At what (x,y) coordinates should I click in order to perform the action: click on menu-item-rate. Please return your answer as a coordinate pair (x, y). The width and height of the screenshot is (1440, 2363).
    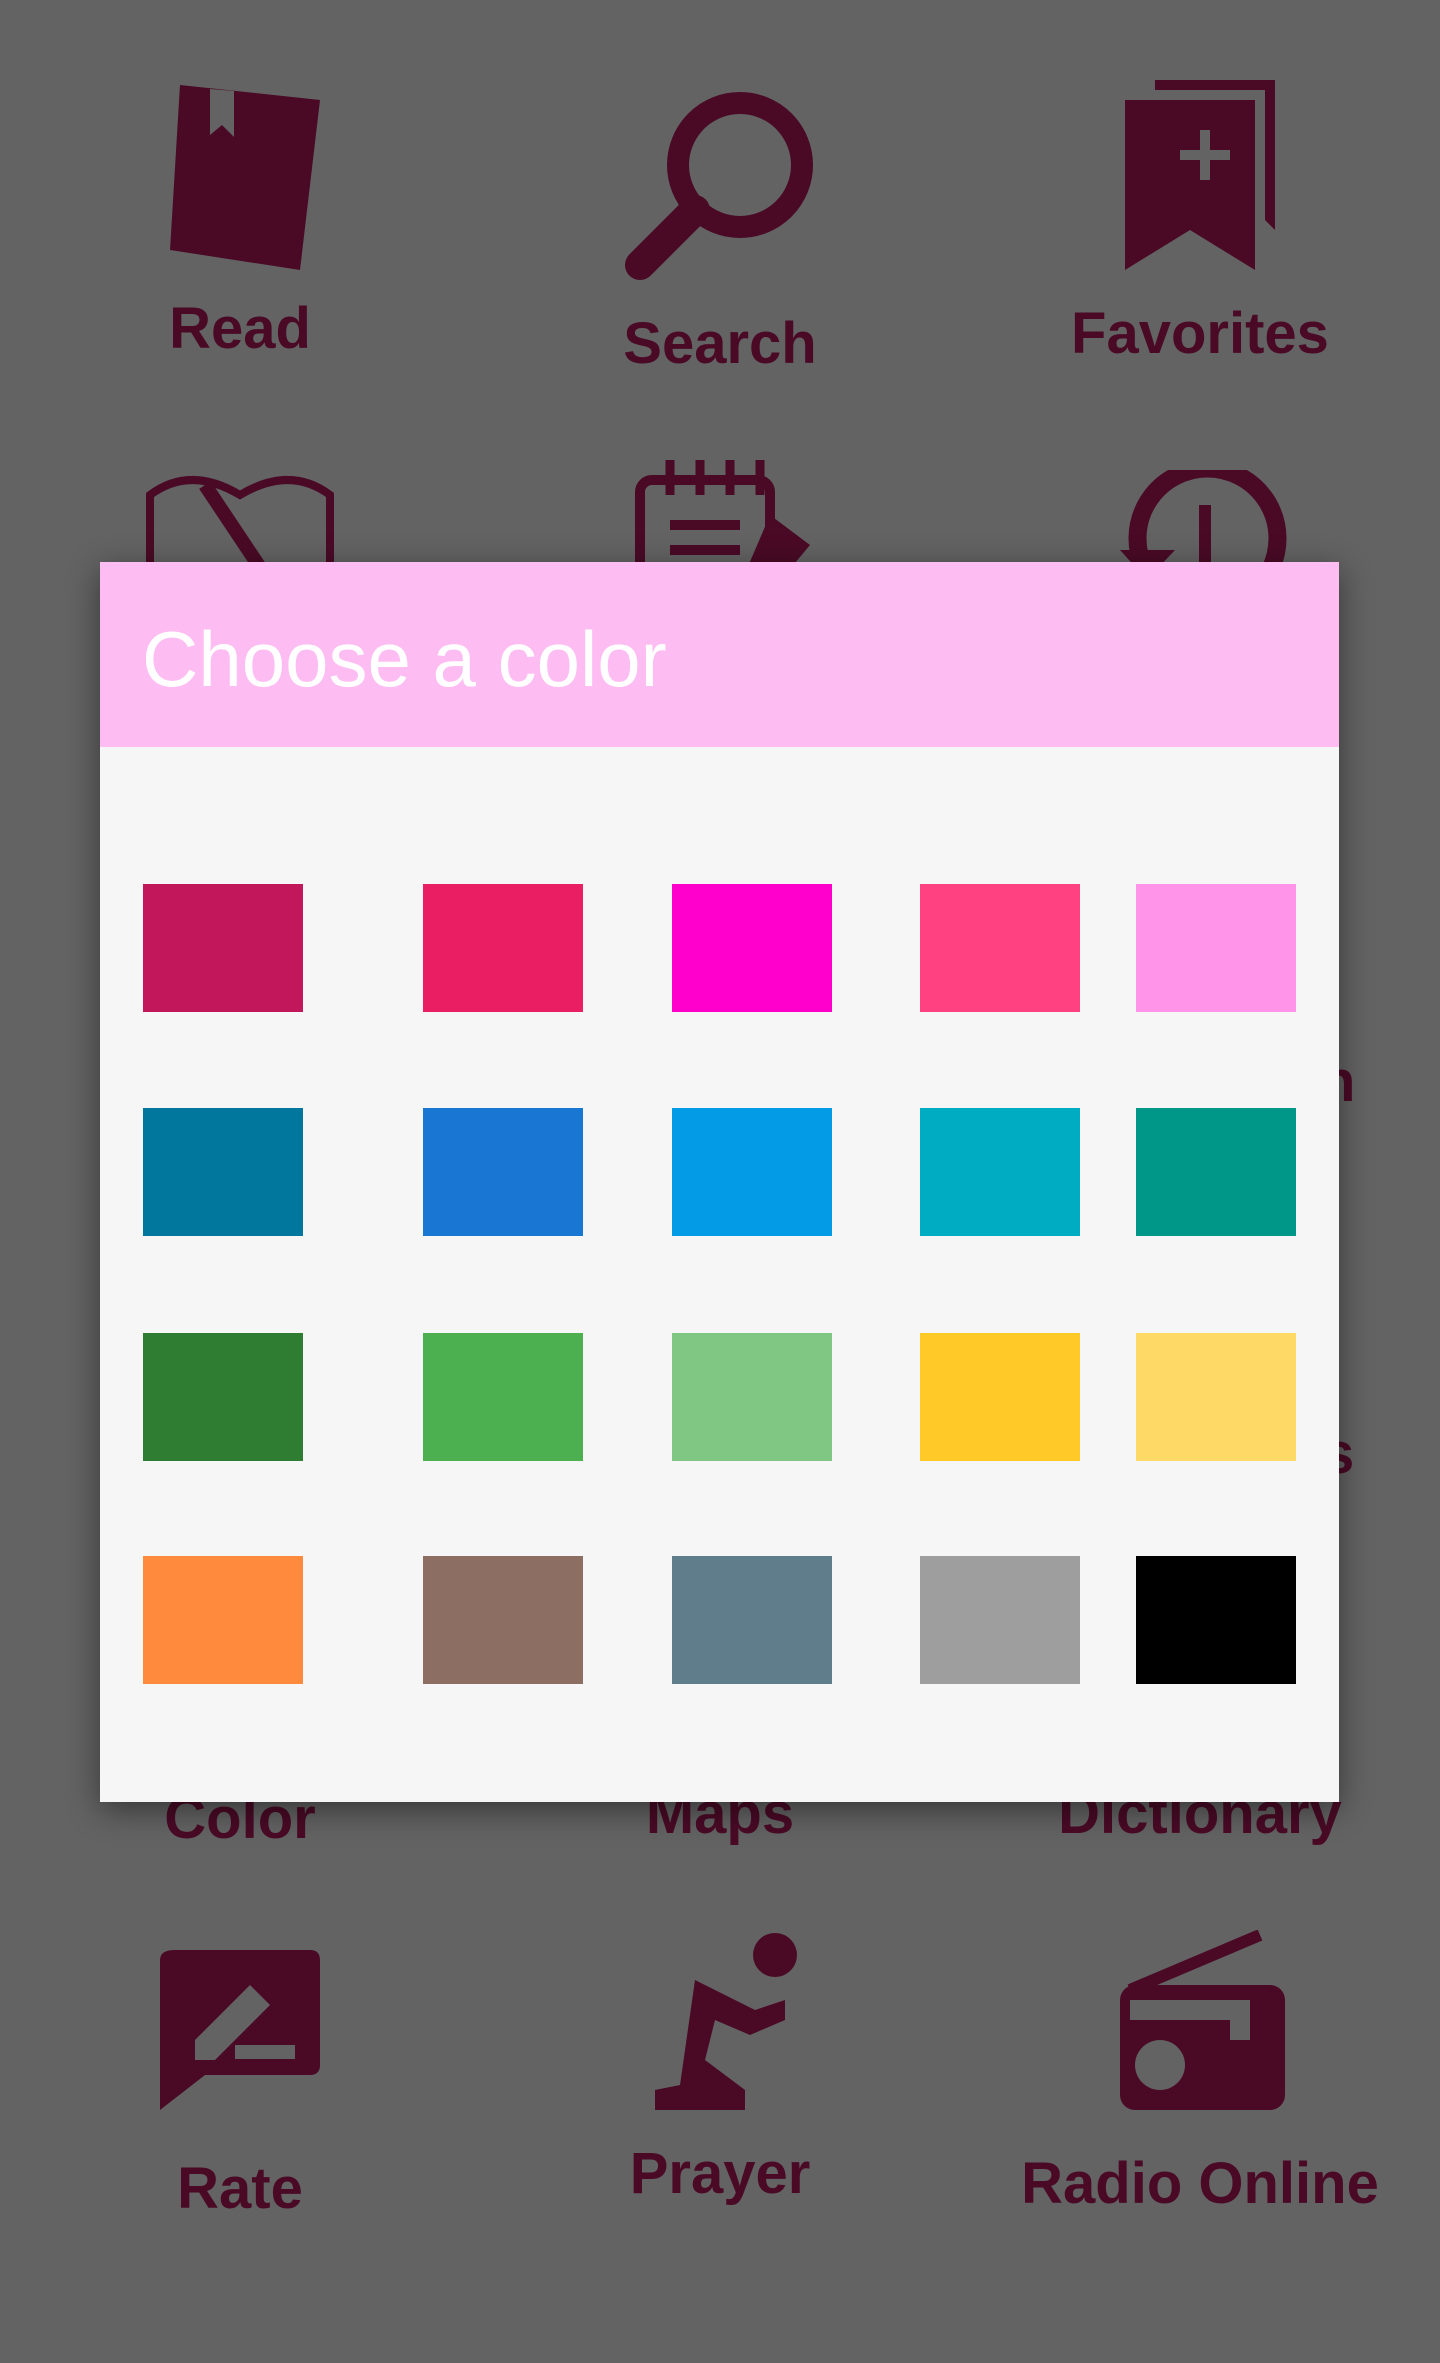
    Looking at the image, I should click on (240, 2030).